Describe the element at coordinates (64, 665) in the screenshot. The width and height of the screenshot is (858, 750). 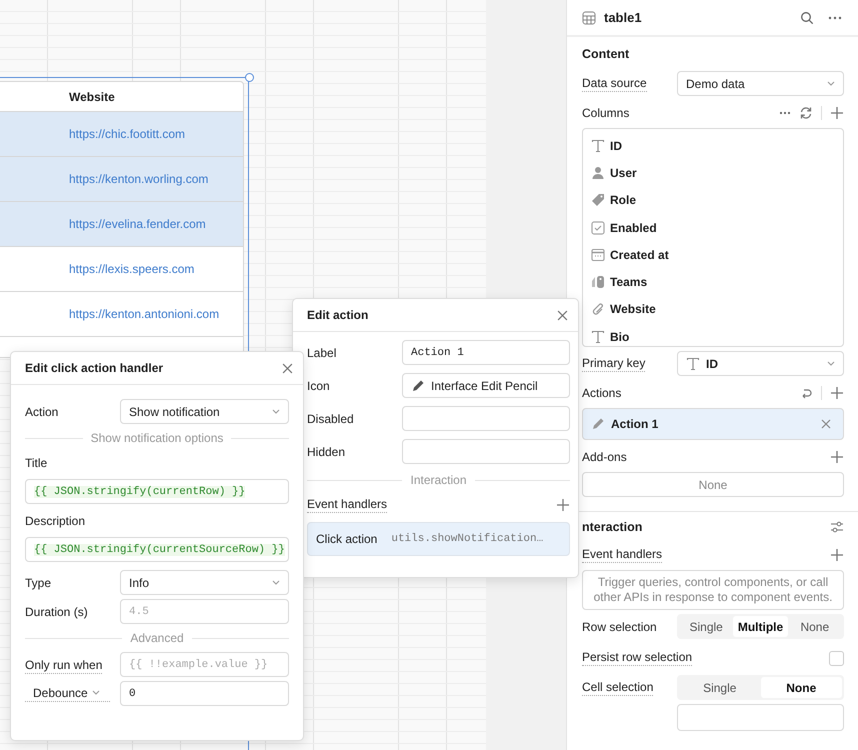
I see `field-label: Only run when` at that location.